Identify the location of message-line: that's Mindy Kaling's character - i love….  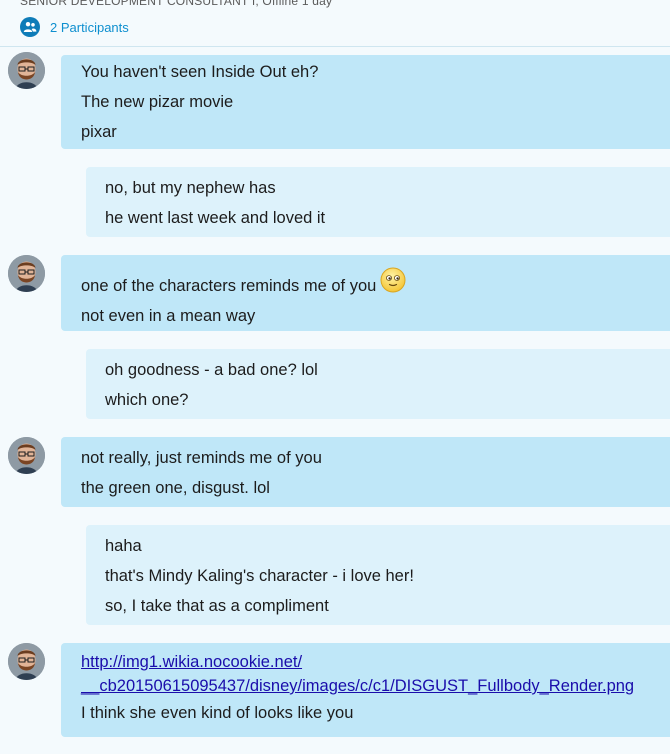
(259, 576).